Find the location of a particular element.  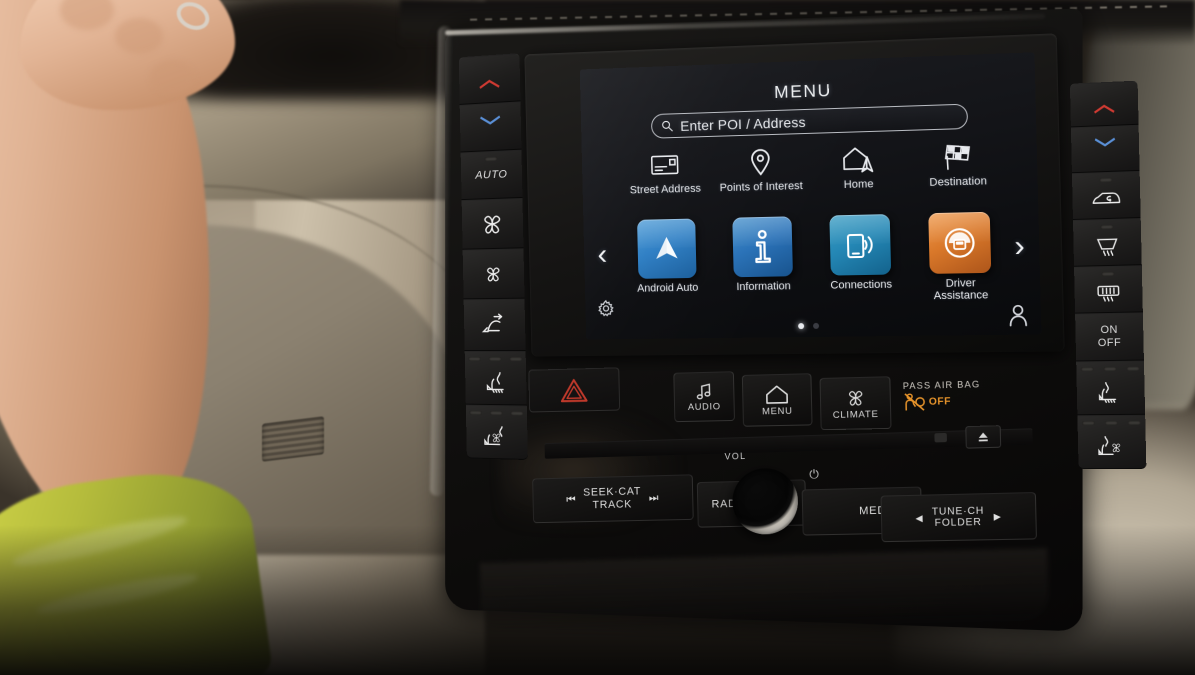

seek-track-button: ⏮ SEEK·CAT TRACK ⏭ is located at coordinates (613, 499).